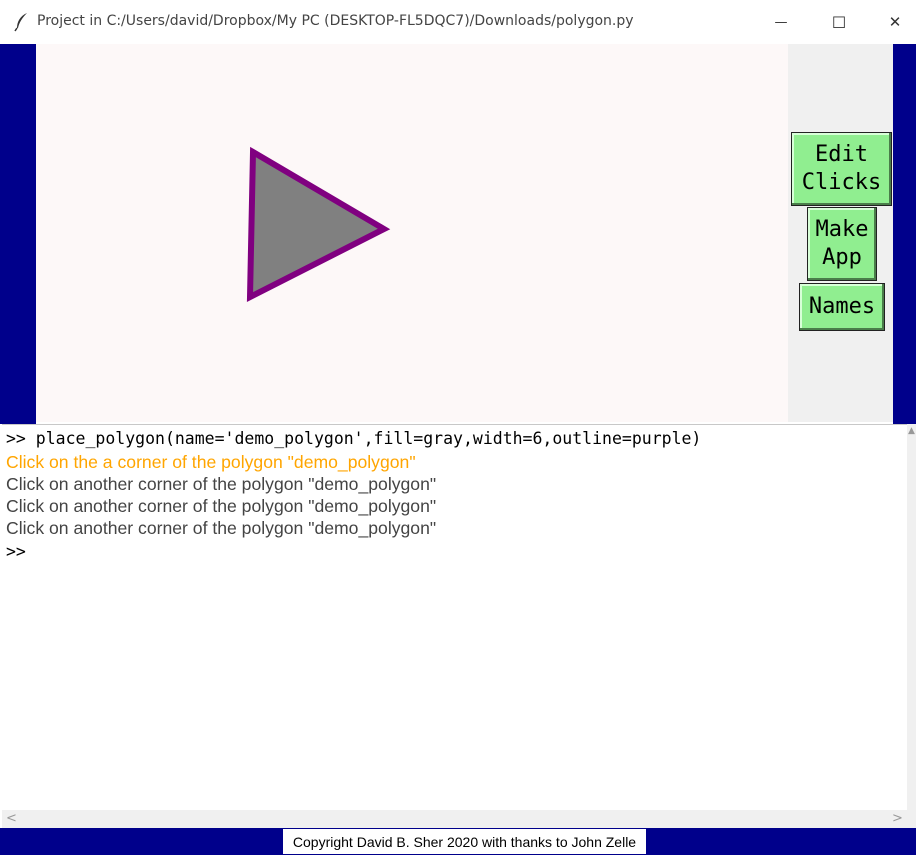  I want to click on maximize-icon: ☐, so click(839, 22).